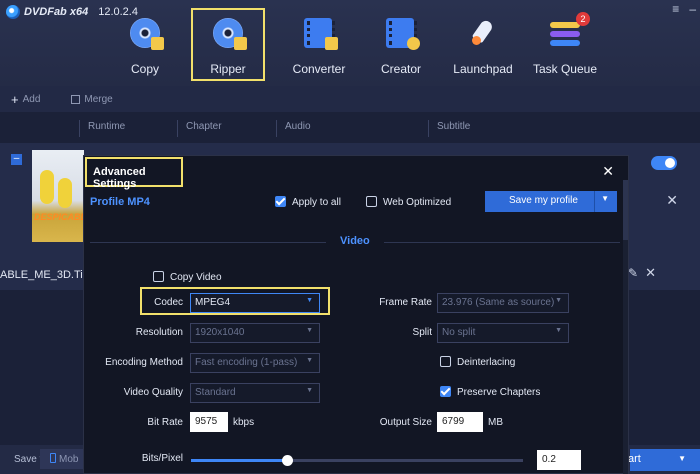 The width and height of the screenshot is (700, 474). What do you see at coordinates (422, 332) in the screenshot?
I see `split-label: Split` at bounding box center [422, 332].